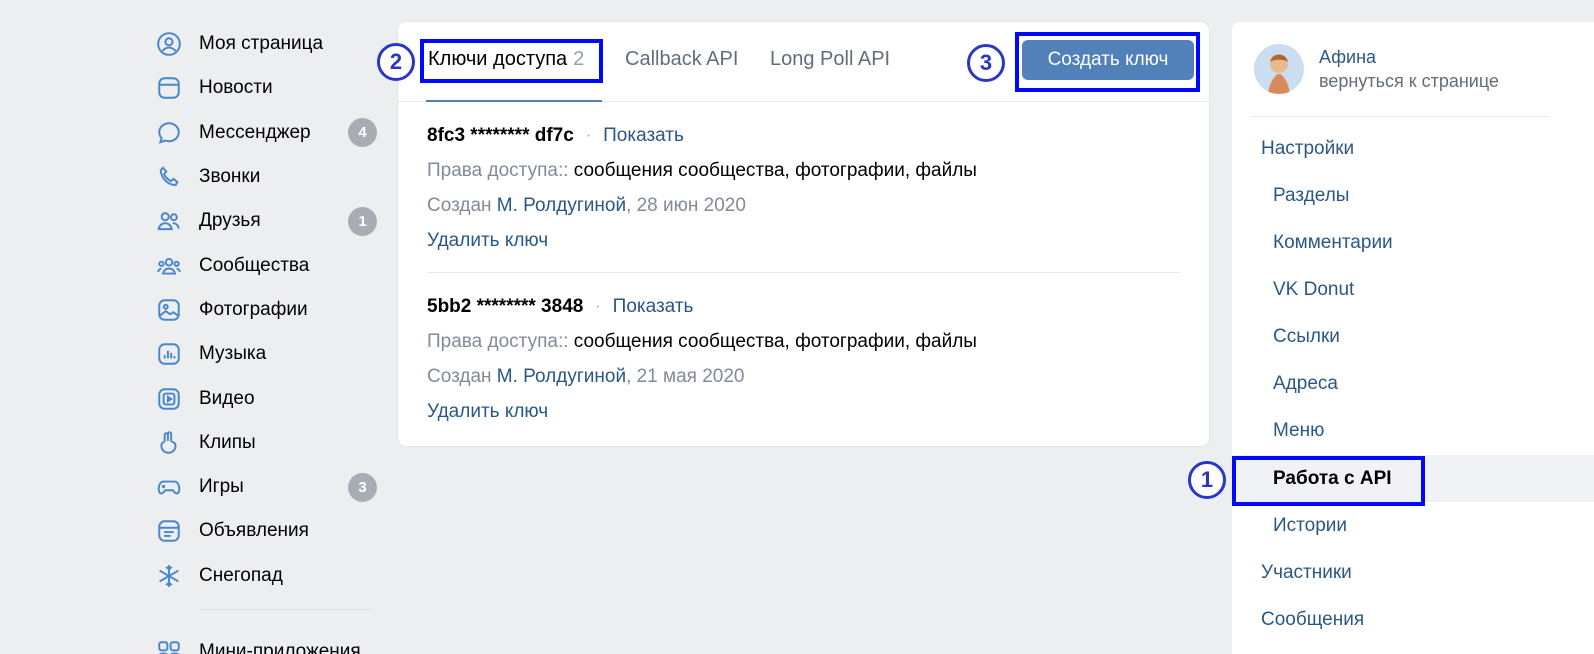 This screenshot has width=1594, height=654. What do you see at coordinates (261, 44) in the screenshot?
I see `nav-label: Моя страница` at bounding box center [261, 44].